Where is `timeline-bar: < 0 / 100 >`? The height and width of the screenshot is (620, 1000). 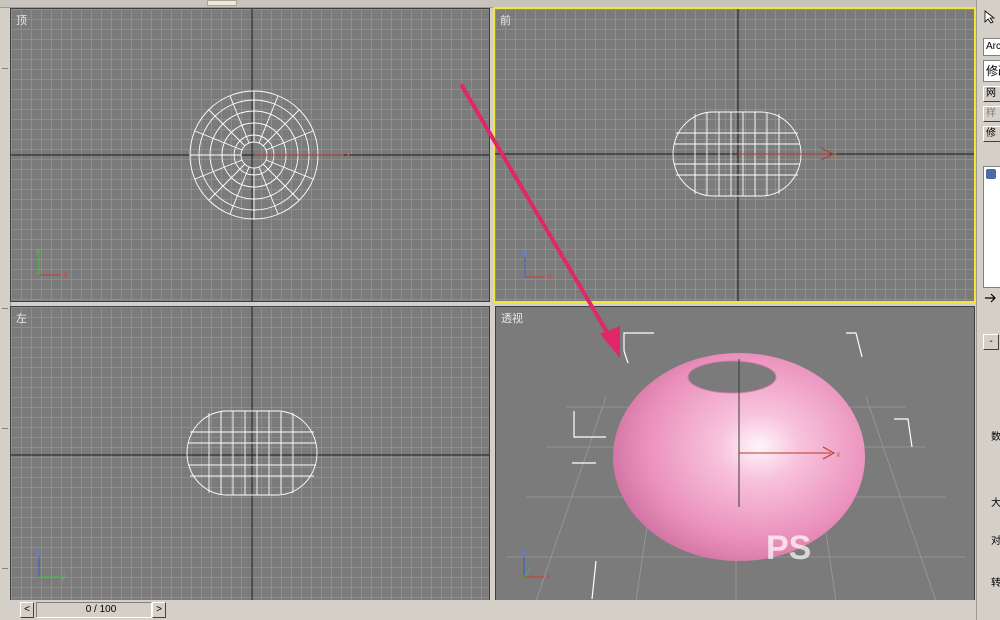 timeline-bar: < 0 / 100 > is located at coordinates (493, 610).